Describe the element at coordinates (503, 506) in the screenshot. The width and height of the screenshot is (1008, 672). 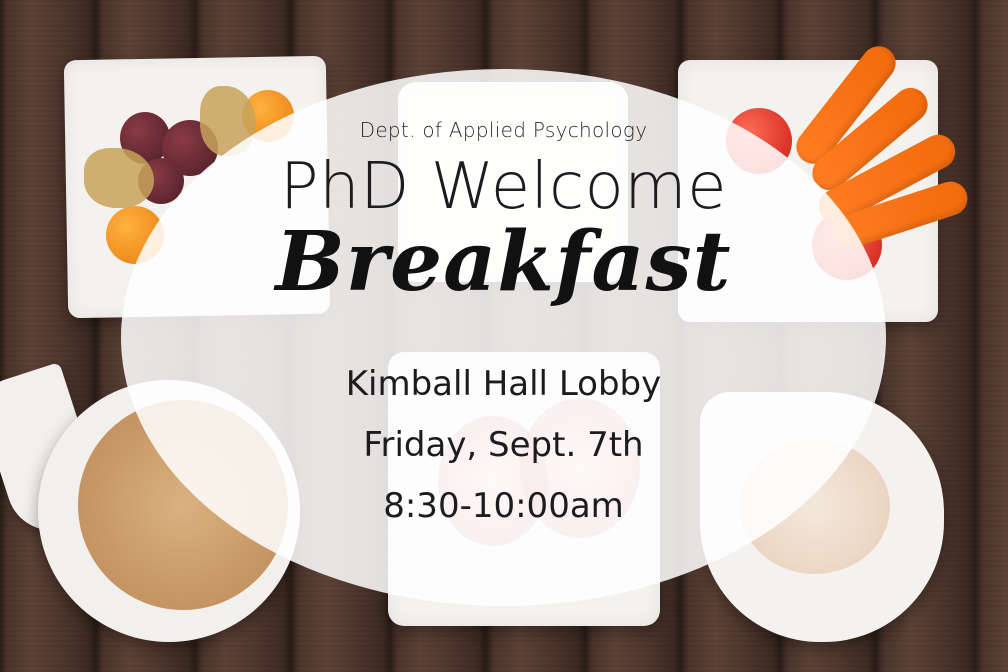
I see `event-time: 8:30-10:00am` at that location.